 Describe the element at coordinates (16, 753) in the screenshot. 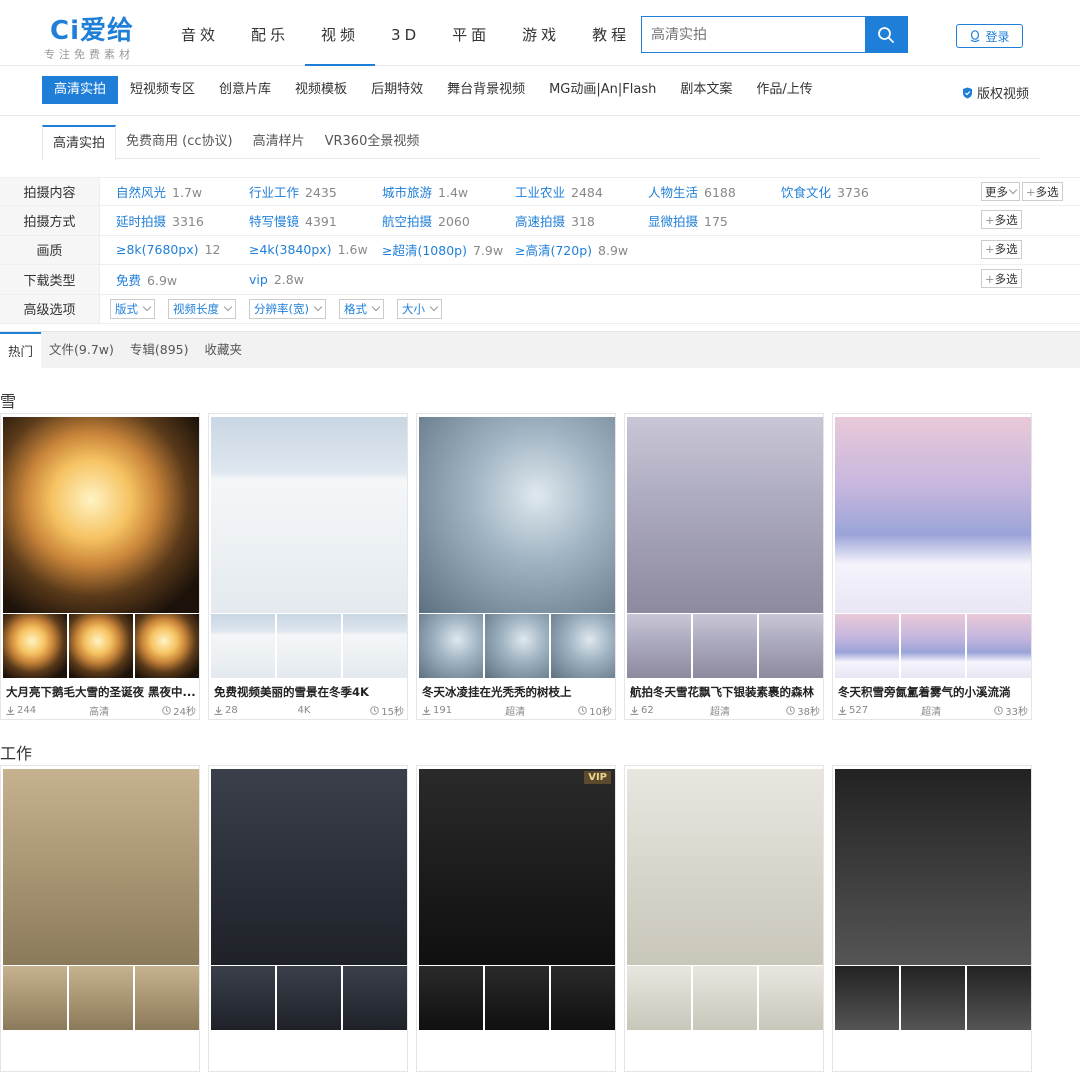

I see `section-title: 工作` at that location.